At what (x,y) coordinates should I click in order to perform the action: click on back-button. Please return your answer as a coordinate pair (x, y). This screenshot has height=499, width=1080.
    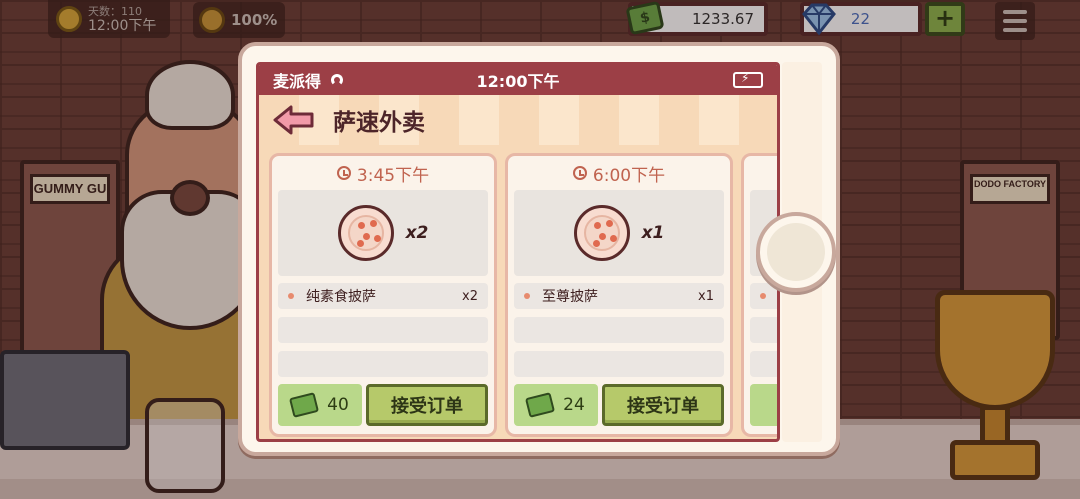
    Looking at the image, I should click on (294, 120).